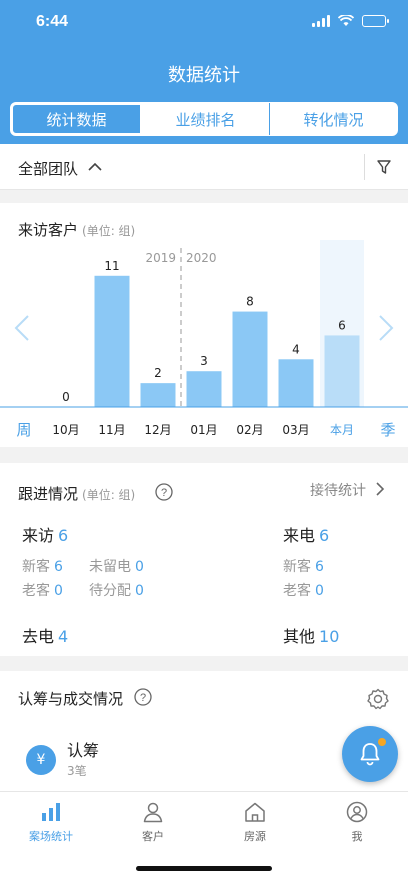 The height and width of the screenshot is (883, 408). Describe the element at coordinates (111, 430) in the screenshot. I see `category-label: 11月` at that location.